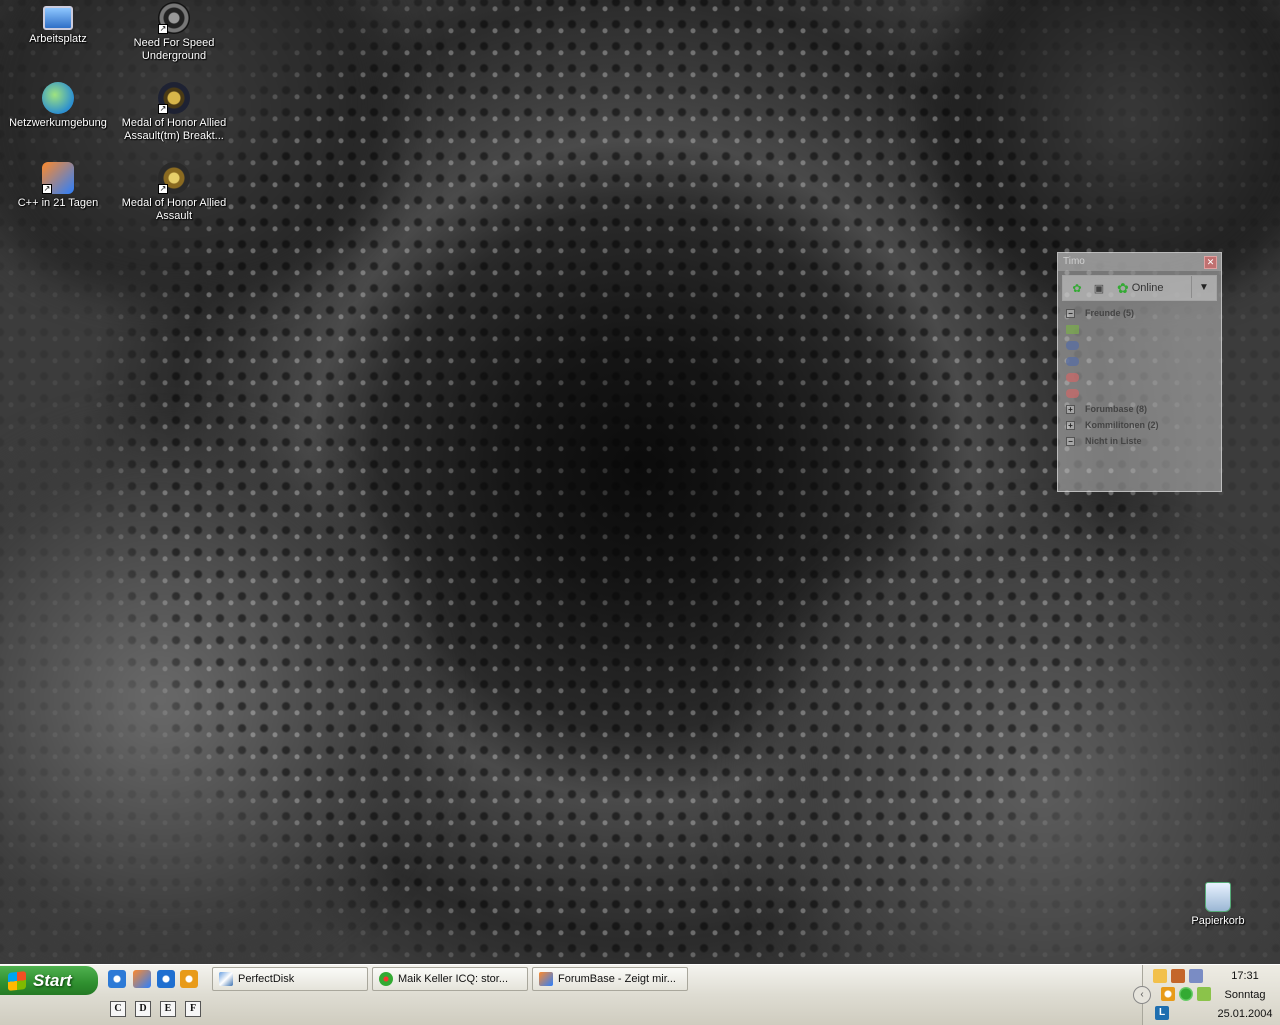 The height and width of the screenshot is (1025, 1280). What do you see at coordinates (1218, 921) in the screenshot?
I see `desktop-icon-label: Papierkorb` at bounding box center [1218, 921].